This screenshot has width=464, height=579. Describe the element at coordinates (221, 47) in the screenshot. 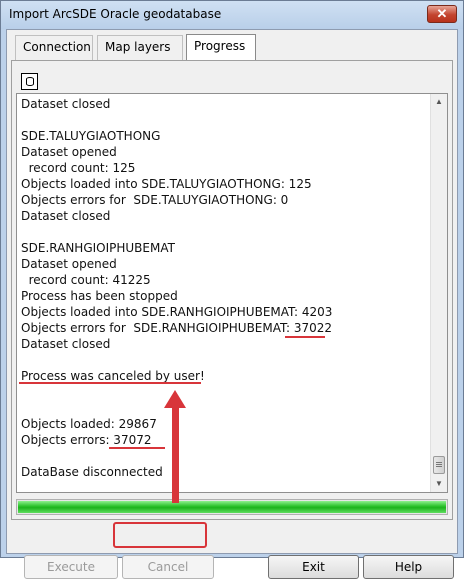

I see `tab-progress: Progress` at that location.